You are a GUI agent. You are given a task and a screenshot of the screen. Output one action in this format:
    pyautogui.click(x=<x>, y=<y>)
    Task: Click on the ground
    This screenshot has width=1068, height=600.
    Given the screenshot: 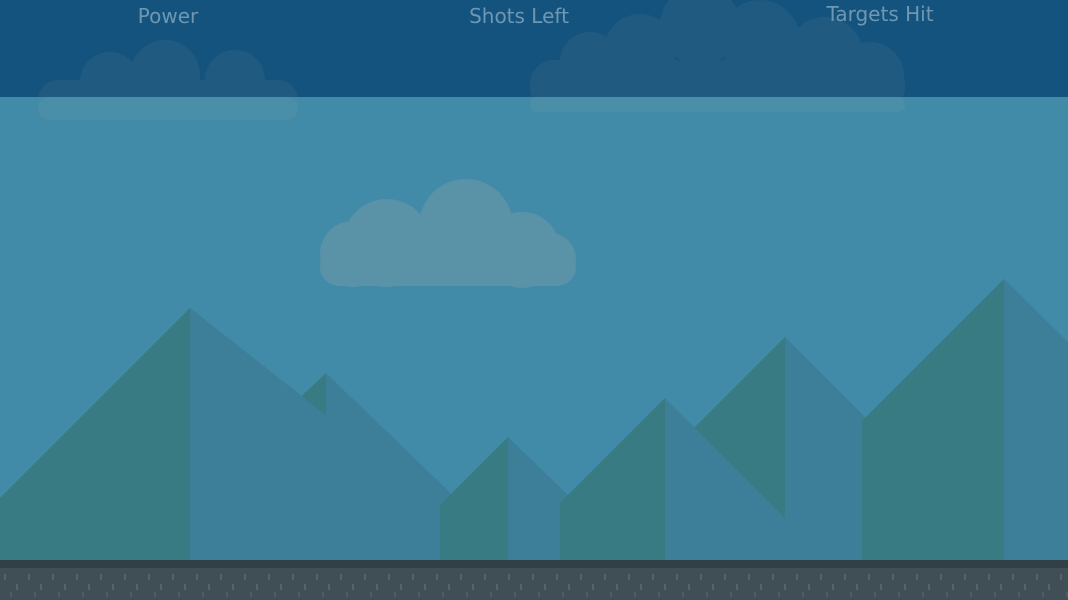 What is the action you would take?
    pyautogui.click(x=534, y=580)
    